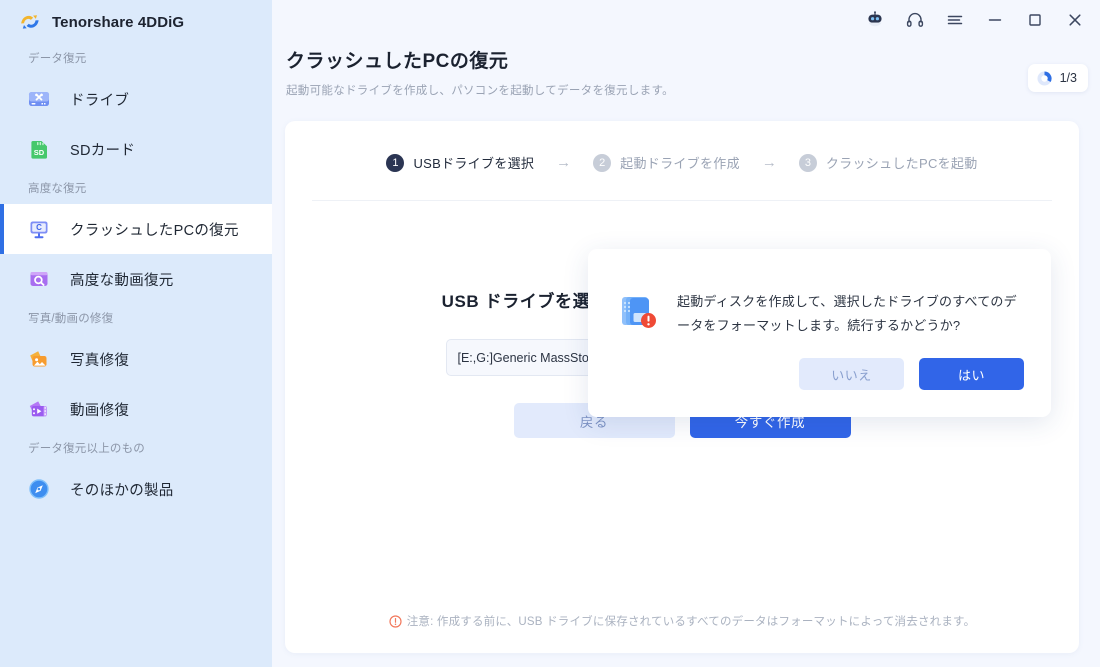 Image resolution: width=1100 pixels, height=667 pixels. Describe the element at coordinates (395, 162) in the screenshot. I see `step-number: 1` at that location.